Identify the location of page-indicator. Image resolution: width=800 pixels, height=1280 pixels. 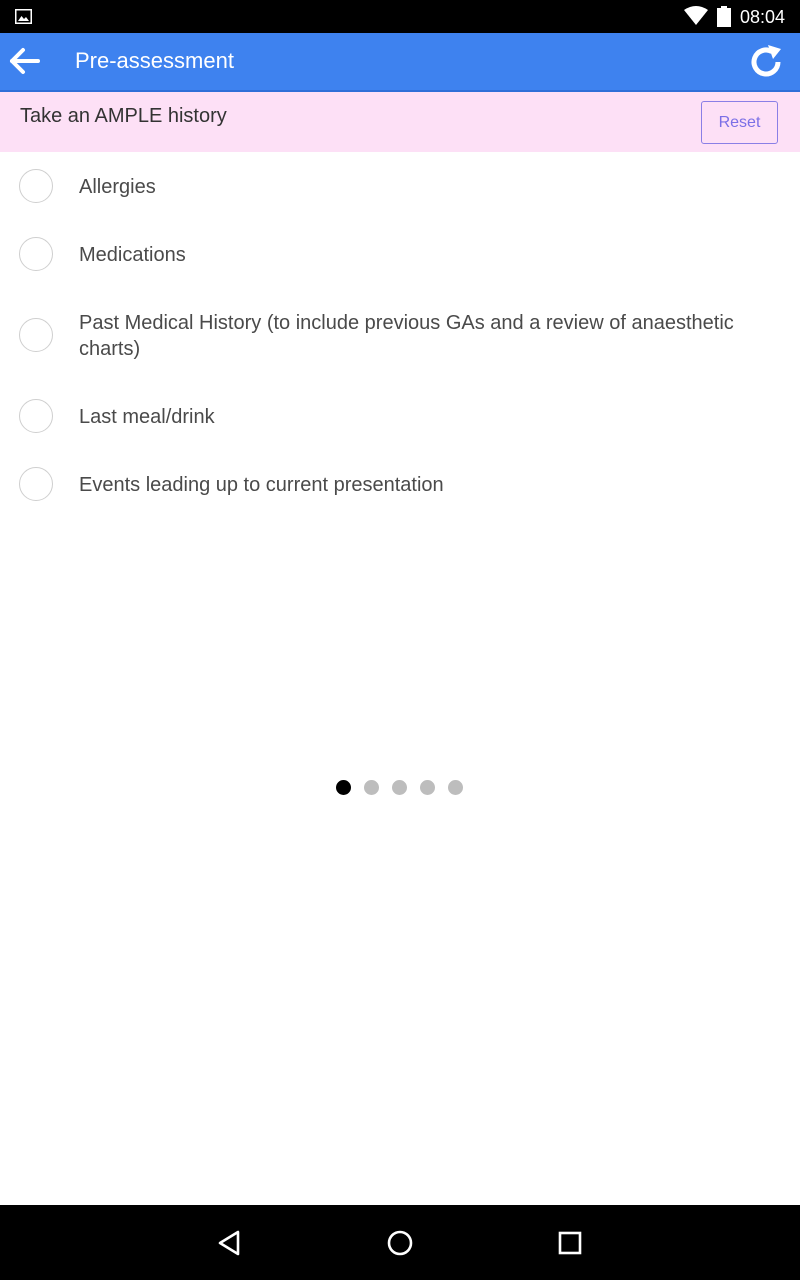
(400, 788).